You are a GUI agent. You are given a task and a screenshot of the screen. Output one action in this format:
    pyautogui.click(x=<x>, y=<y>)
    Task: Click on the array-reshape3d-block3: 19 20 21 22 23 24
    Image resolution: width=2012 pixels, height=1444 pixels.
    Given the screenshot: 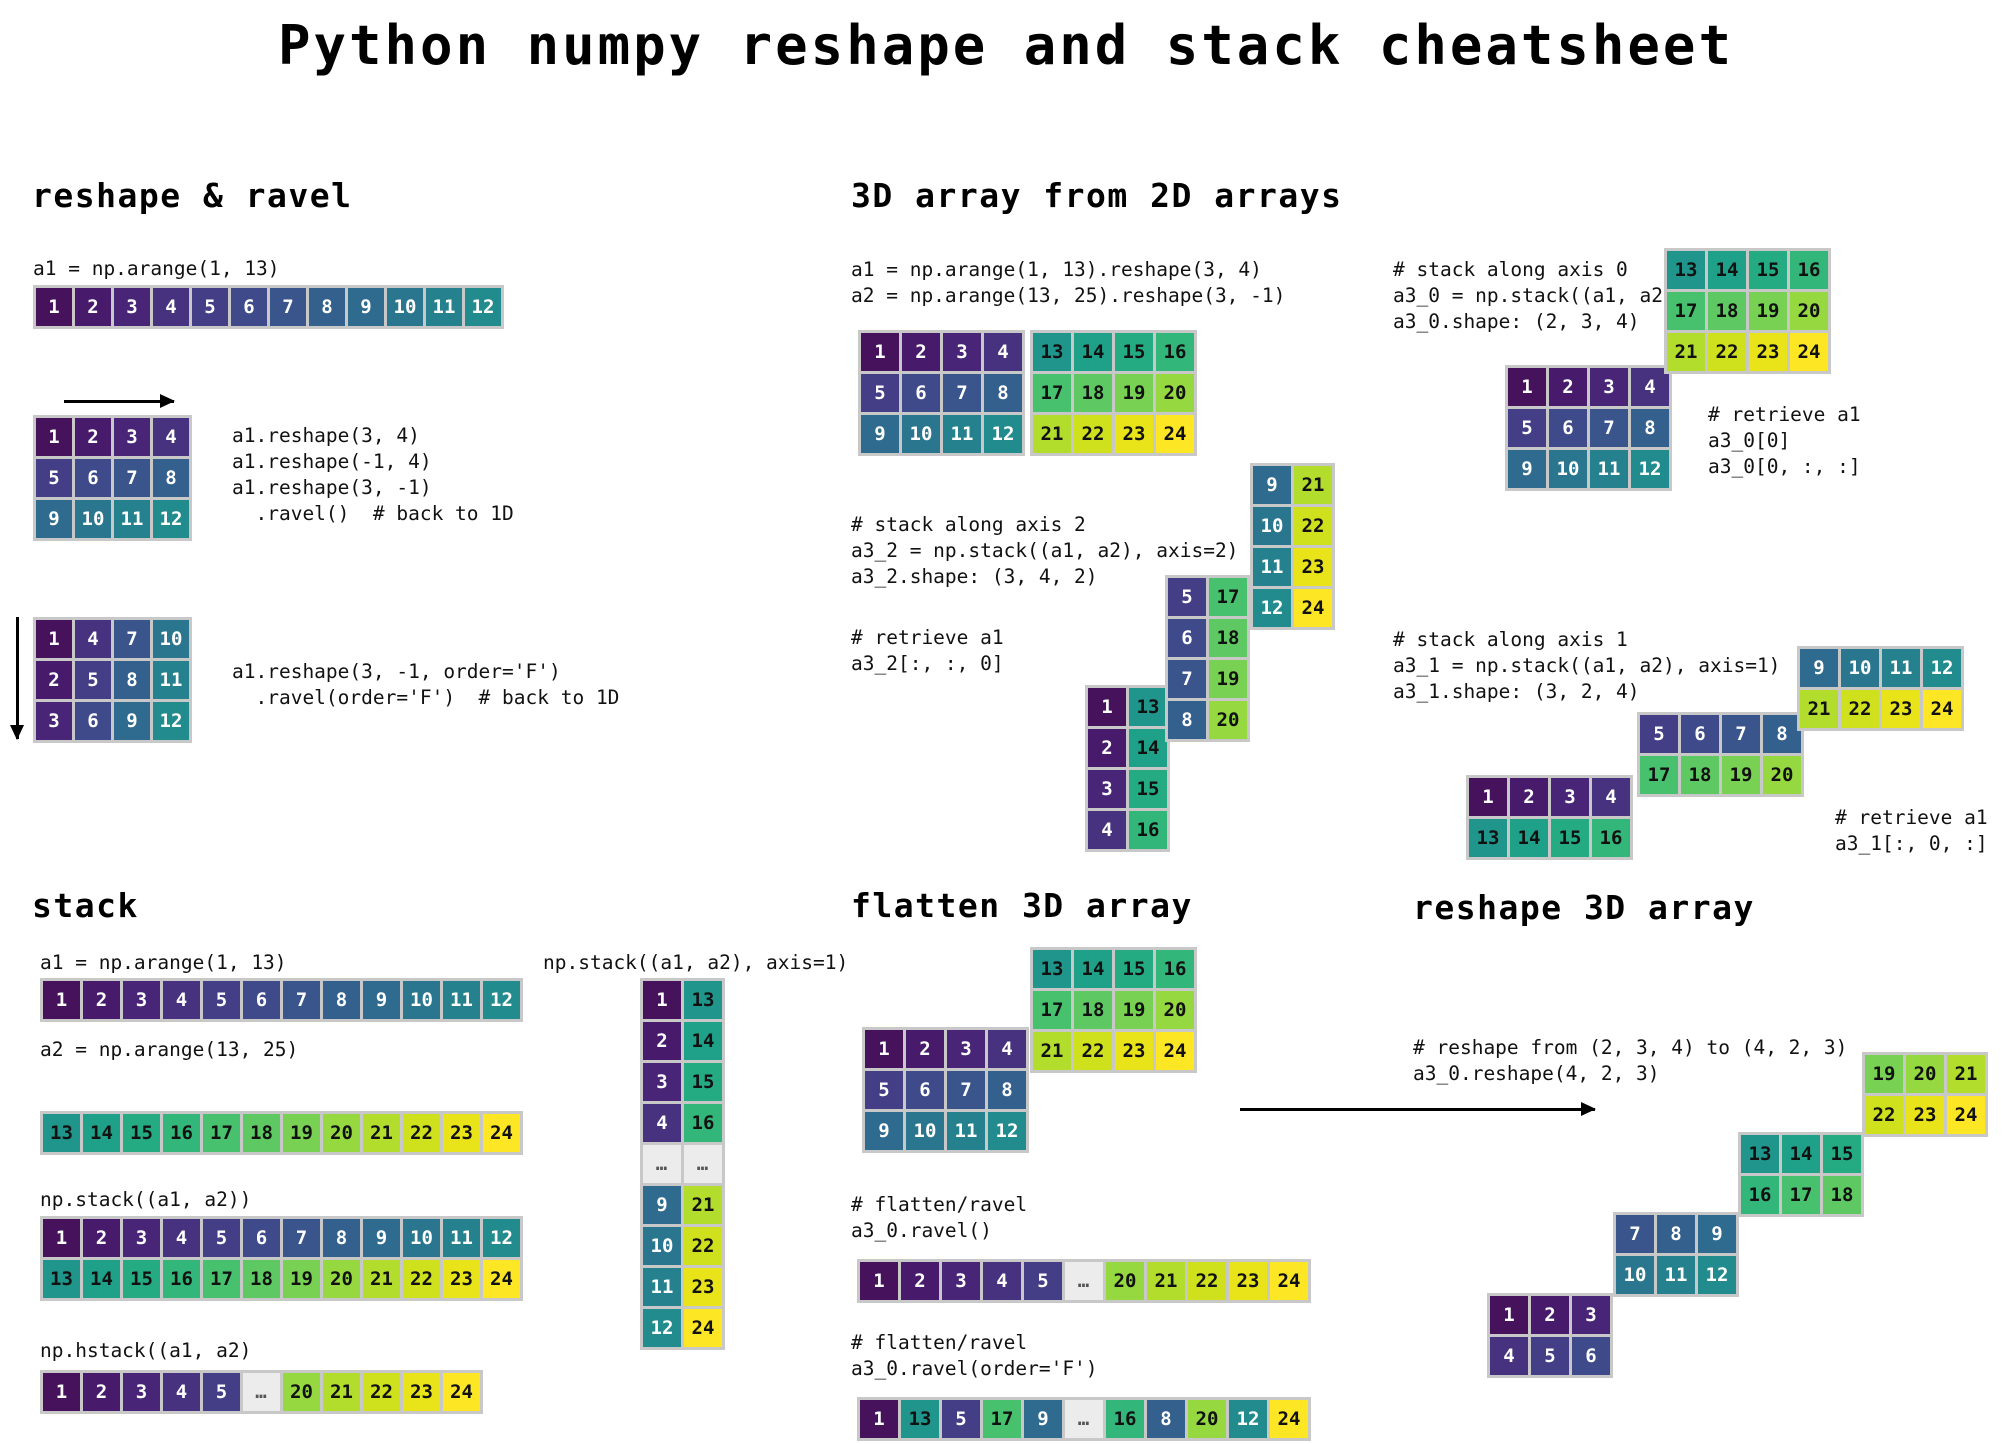 What is the action you would take?
    pyautogui.click(x=1925, y=1094)
    